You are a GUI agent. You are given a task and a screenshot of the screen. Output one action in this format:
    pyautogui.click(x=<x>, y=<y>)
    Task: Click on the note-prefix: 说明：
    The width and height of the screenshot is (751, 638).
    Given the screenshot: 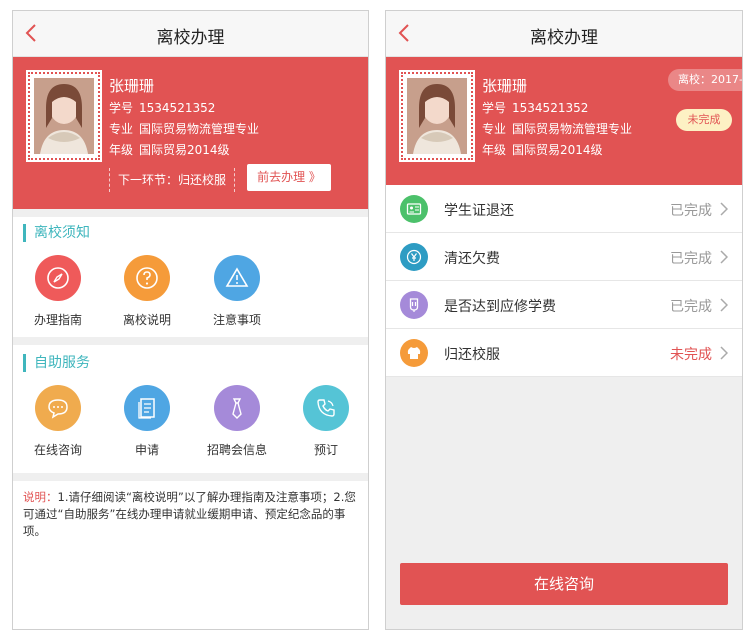 What is the action you would take?
    pyautogui.click(x=40, y=497)
    